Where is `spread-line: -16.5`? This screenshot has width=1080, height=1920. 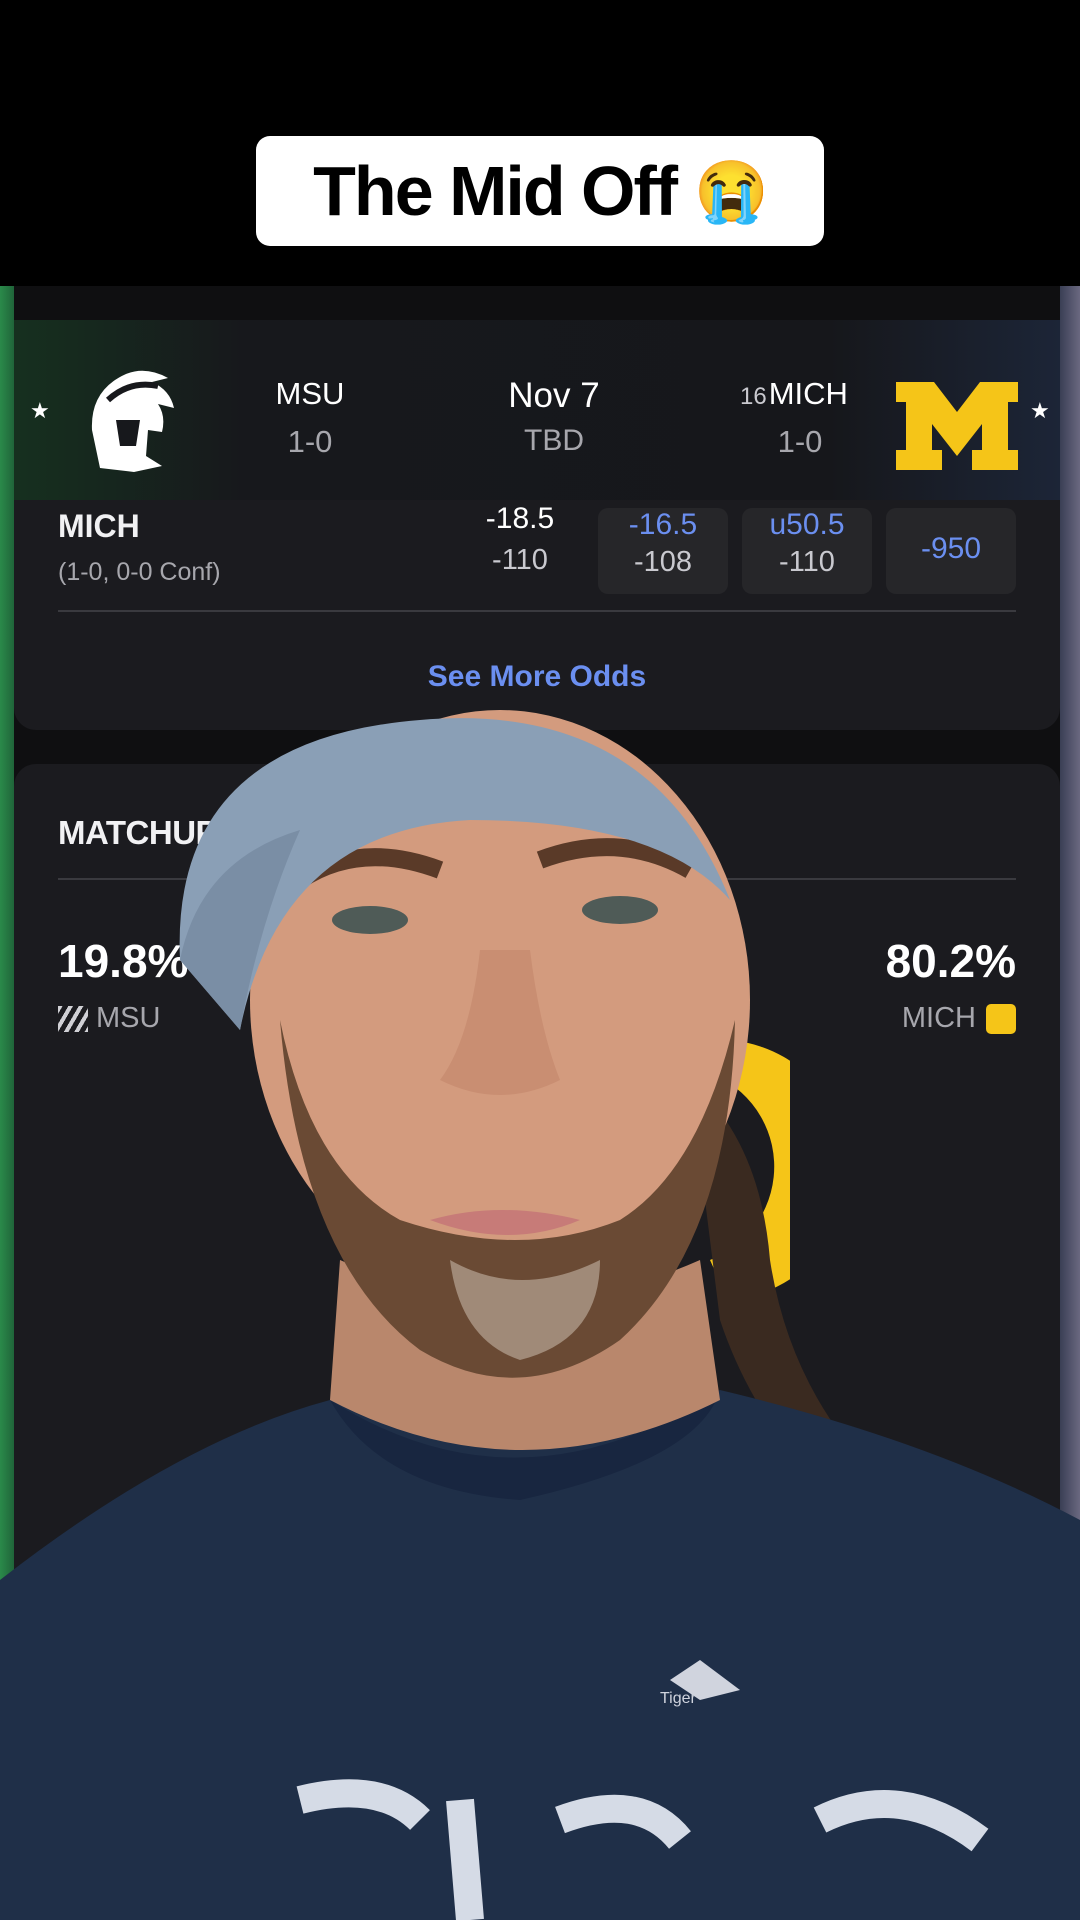
spread-line: -16.5 is located at coordinates (663, 524).